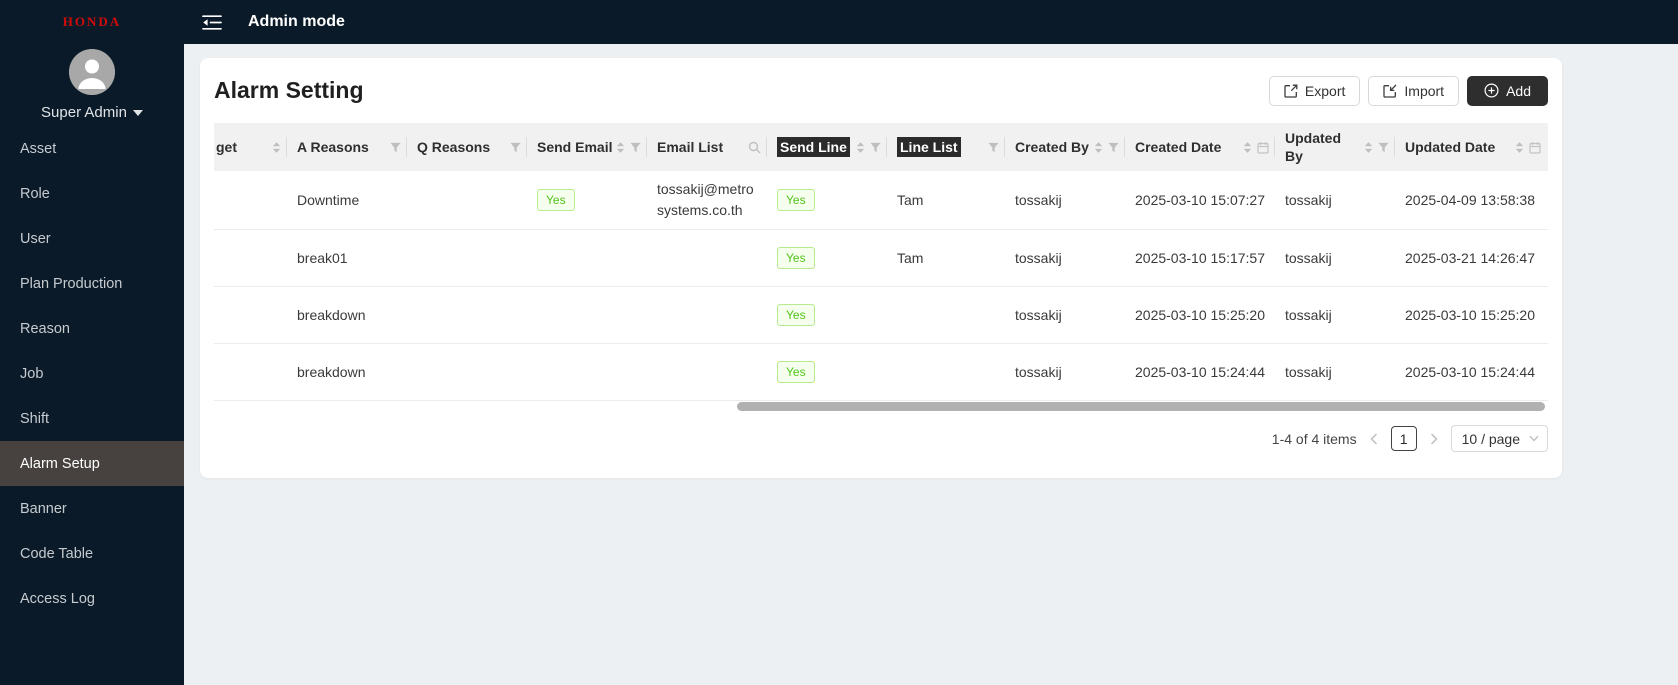 The height and width of the screenshot is (685, 1678). What do you see at coordinates (1314, 438) in the screenshot?
I see `pagination-summary: 1-4 of 4 items` at bounding box center [1314, 438].